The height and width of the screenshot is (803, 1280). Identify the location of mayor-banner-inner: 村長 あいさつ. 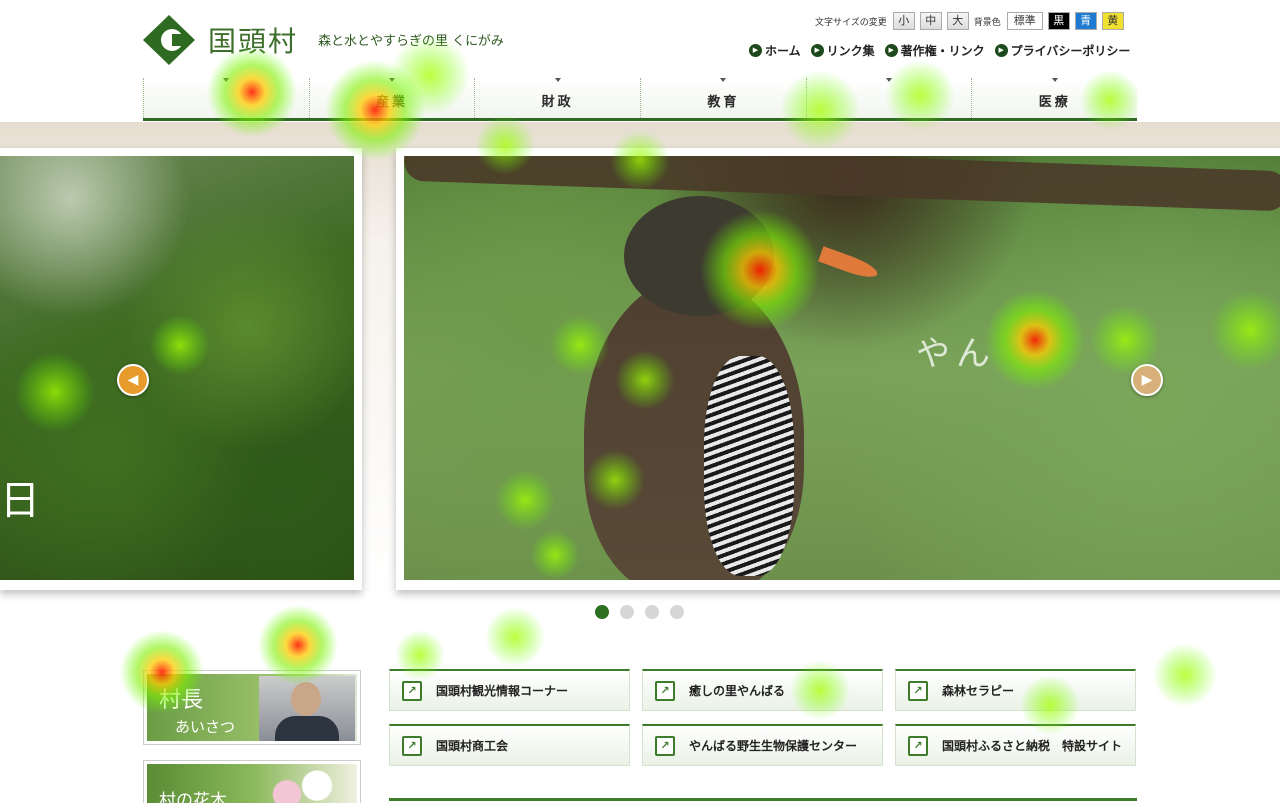
(252, 707).